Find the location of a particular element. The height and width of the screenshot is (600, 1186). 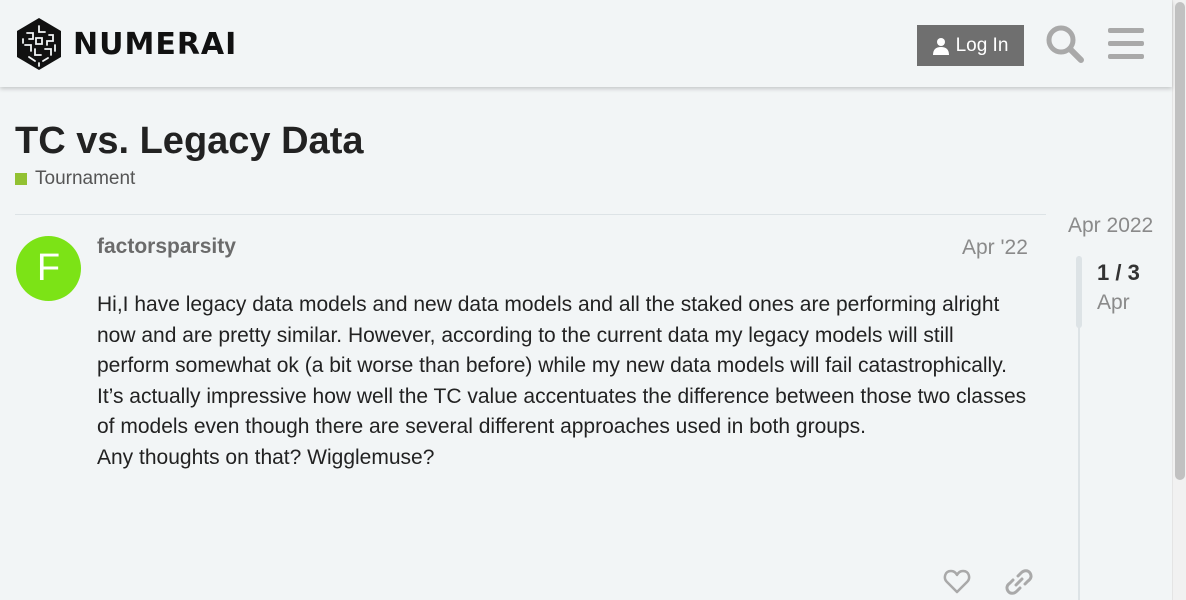

page-scrollbar is located at coordinates (1179, 300).